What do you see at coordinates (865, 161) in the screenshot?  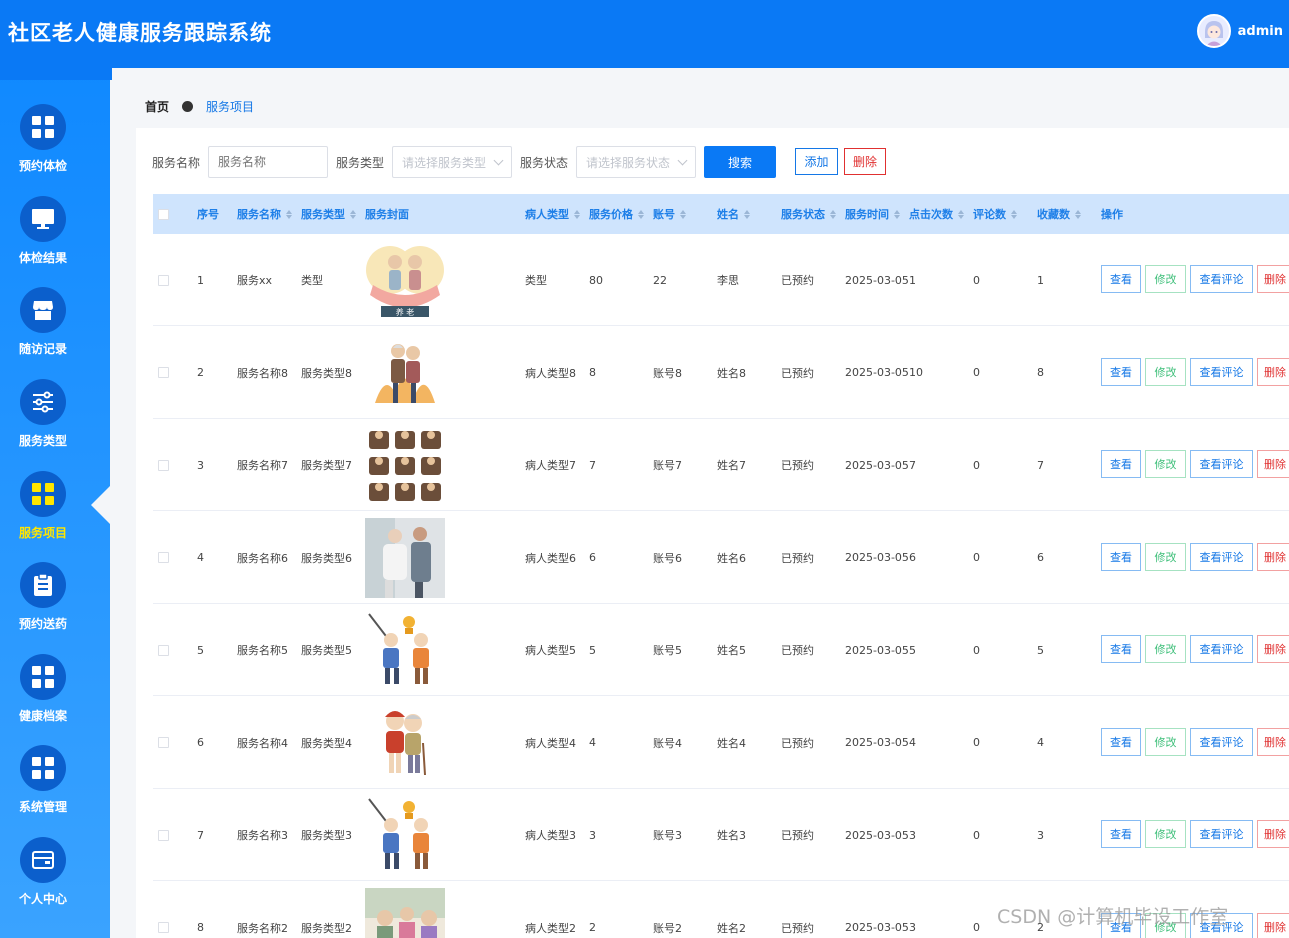 I see `bulk-delete-button: 删除` at bounding box center [865, 161].